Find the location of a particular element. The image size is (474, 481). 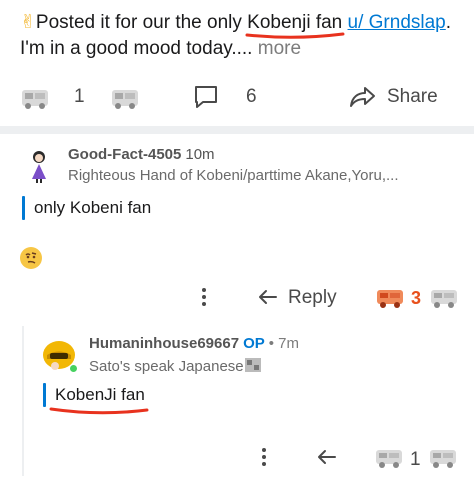

comment2-body: KobenJi fan is located at coordinates (96, 400).